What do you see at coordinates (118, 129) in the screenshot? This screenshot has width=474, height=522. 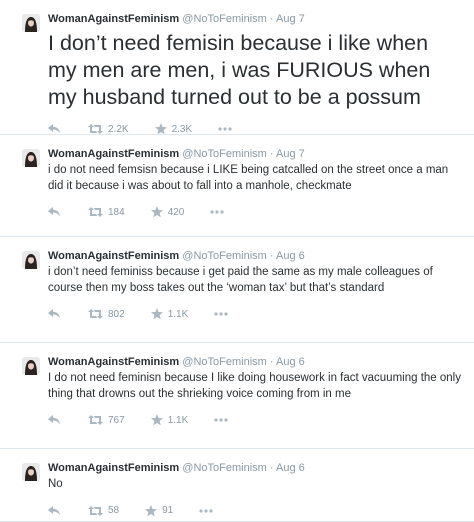 I see `retweet-count: 2.2K` at bounding box center [118, 129].